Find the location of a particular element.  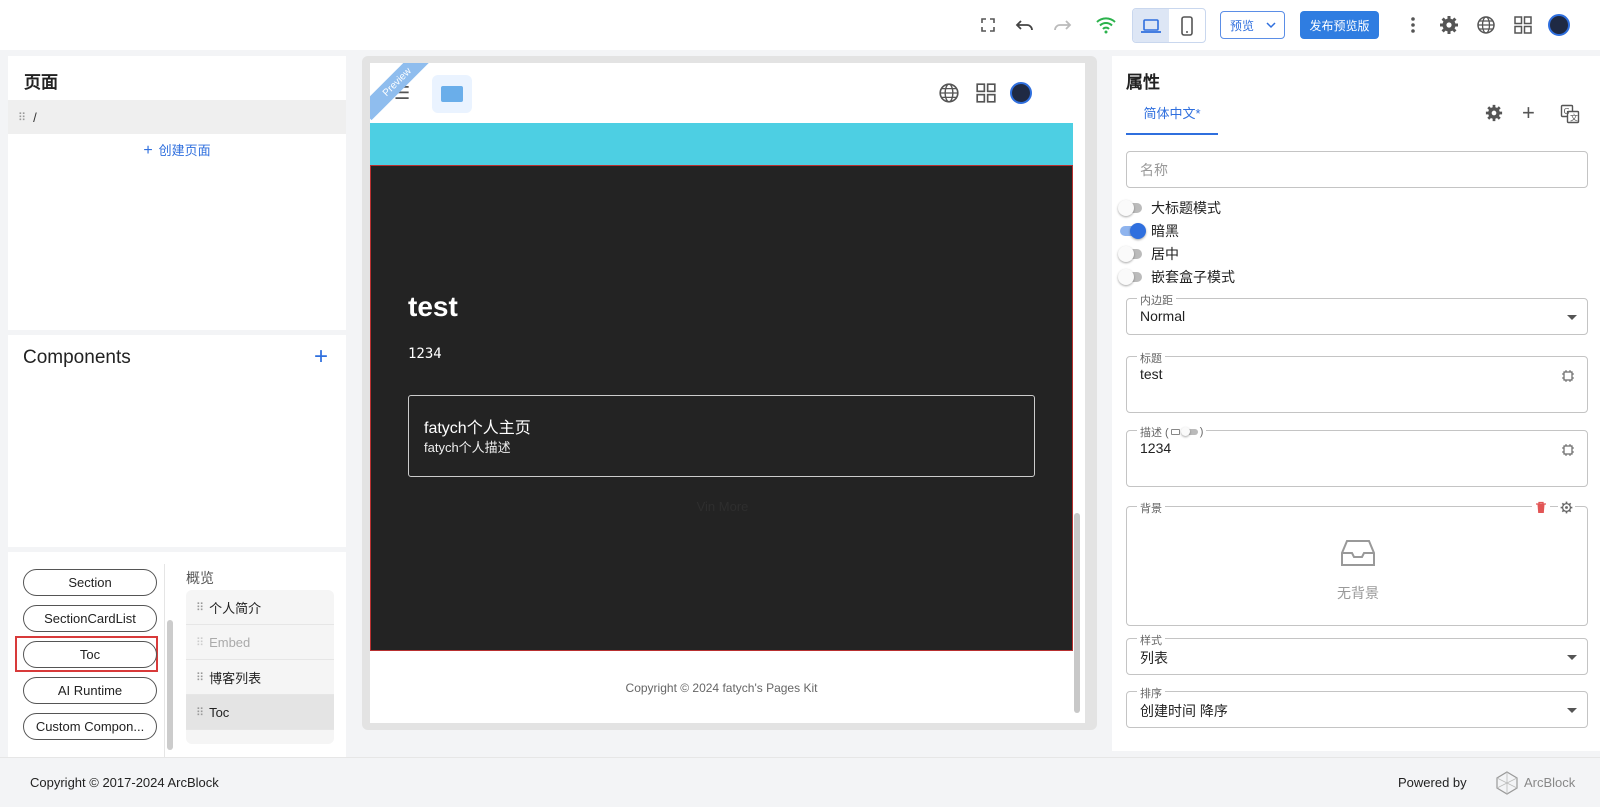

caret-down-icon is located at coordinates (1572, 317).